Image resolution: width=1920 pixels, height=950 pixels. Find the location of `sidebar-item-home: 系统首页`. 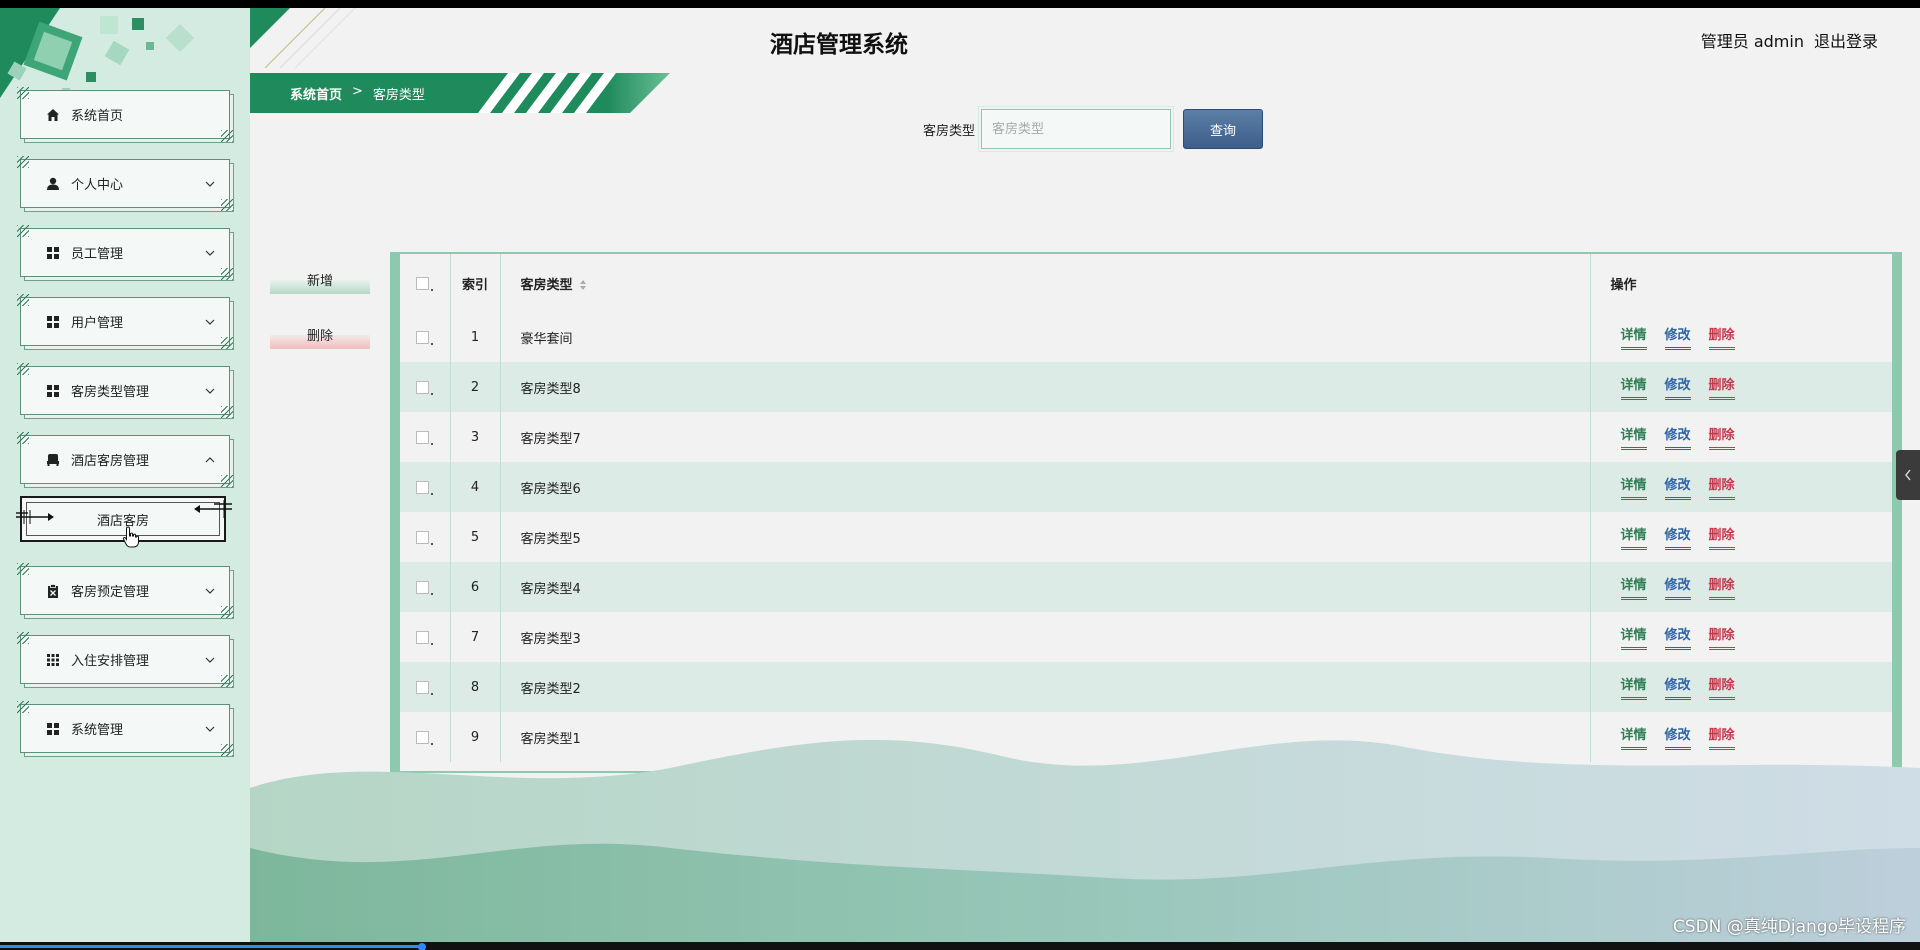

sidebar-item-home: 系统首页 is located at coordinates (125, 114).